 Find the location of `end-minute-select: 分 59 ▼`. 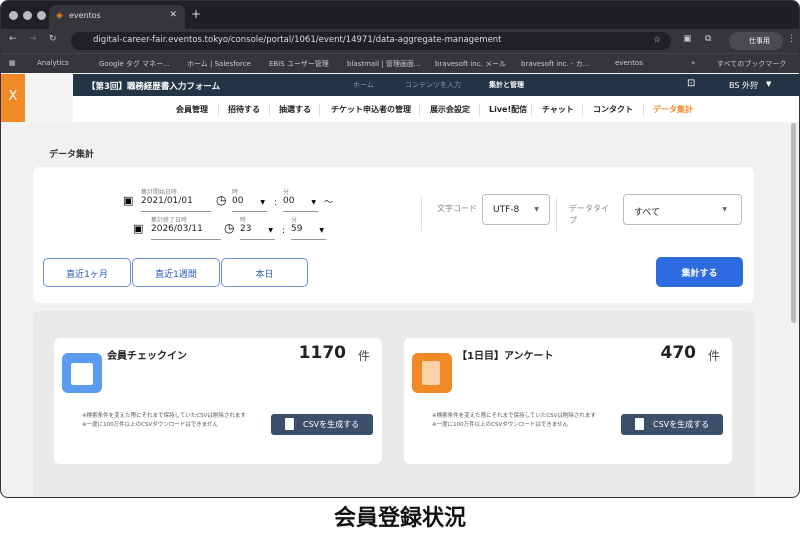

end-minute-select: 分 59 ▼ is located at coordinates (308, 227).